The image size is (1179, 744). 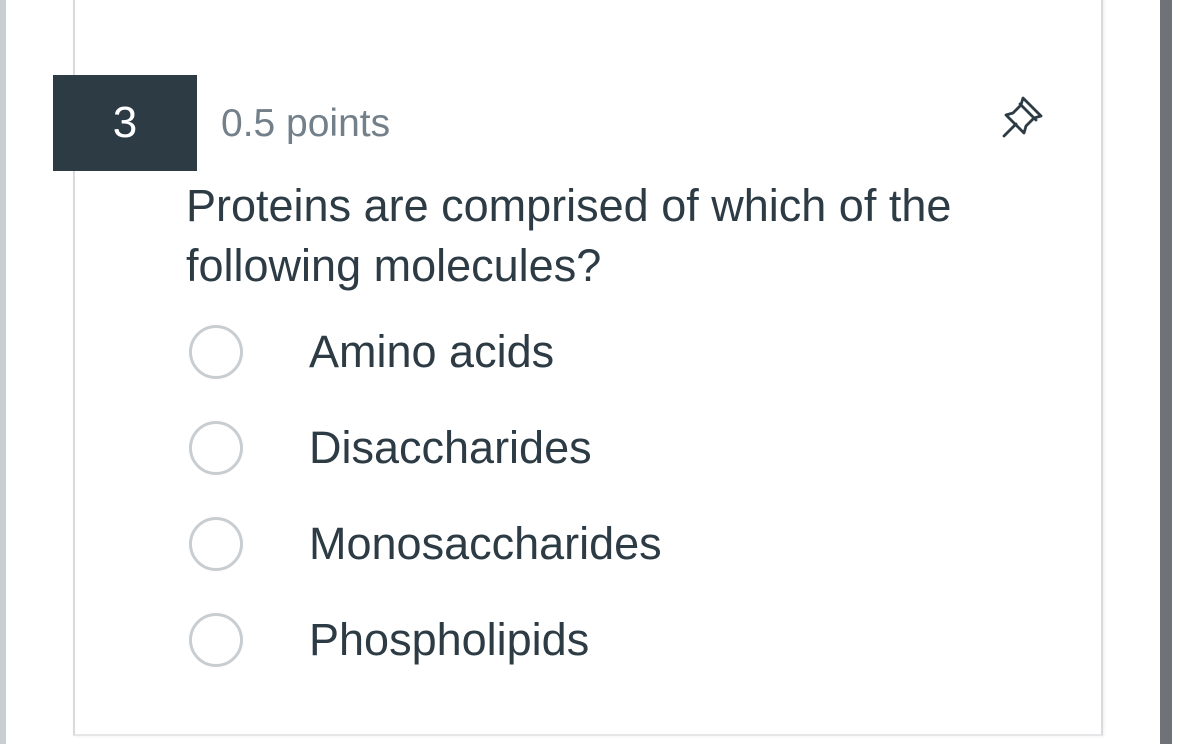 I want to click on answer-option-monosaccharides: Monosaccharides, so click(x=486, y=545).